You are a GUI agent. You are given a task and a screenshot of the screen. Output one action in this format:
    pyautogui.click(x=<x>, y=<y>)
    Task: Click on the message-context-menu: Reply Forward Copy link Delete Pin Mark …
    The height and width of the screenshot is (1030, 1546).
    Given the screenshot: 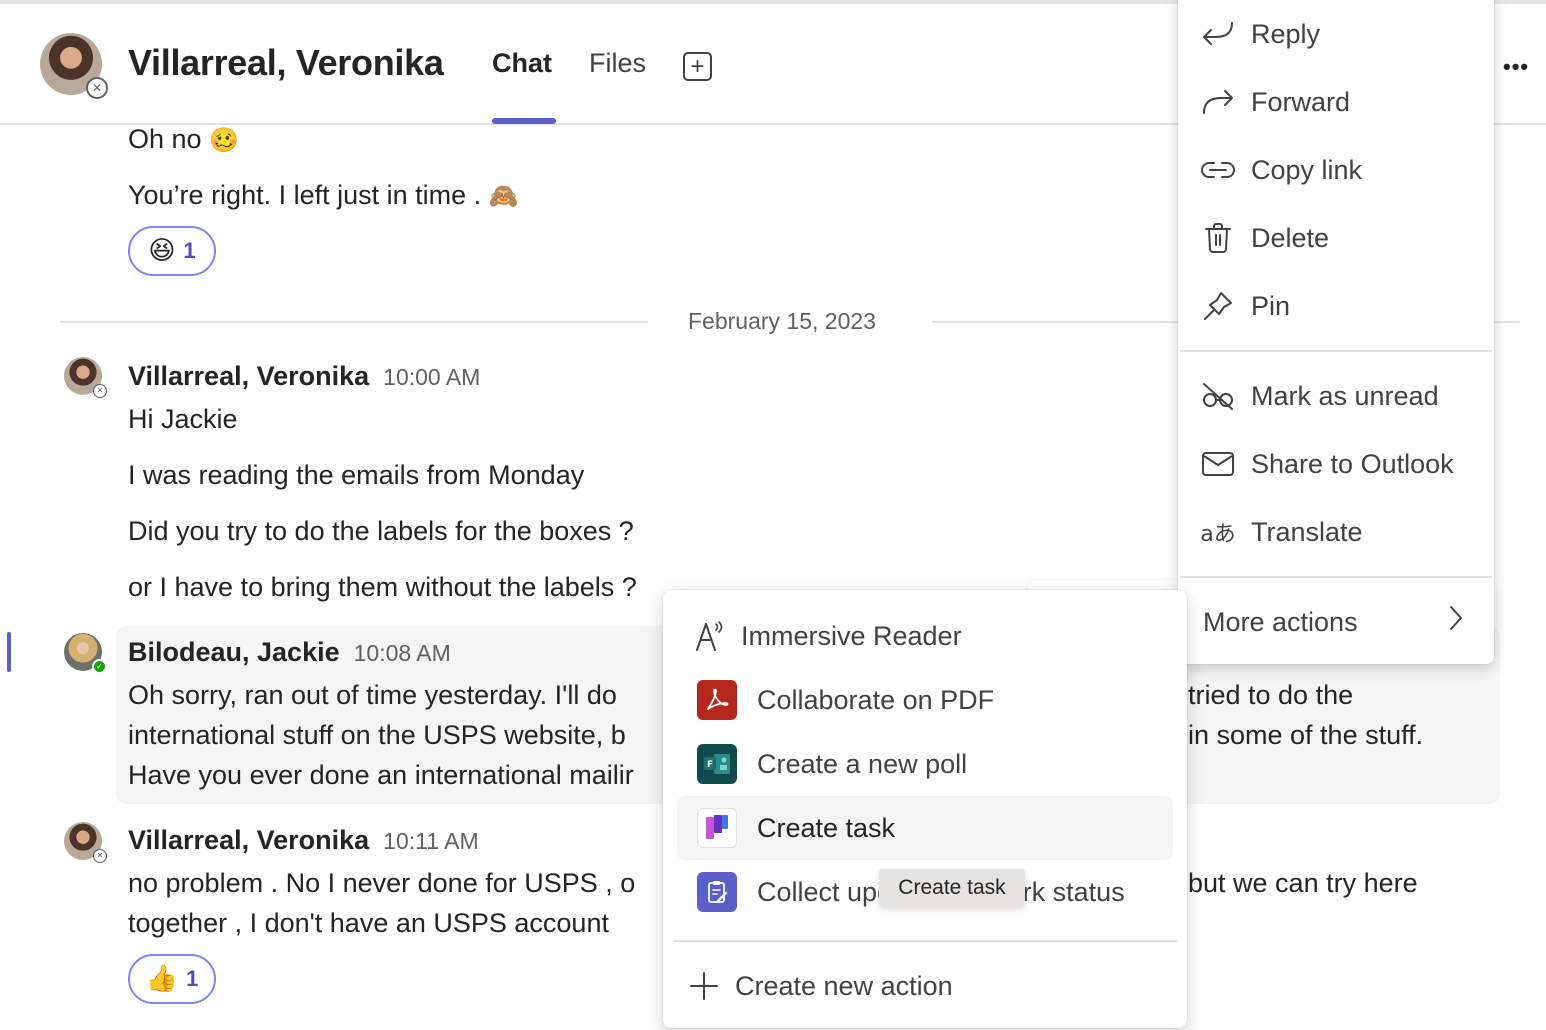 What is the action you would take?
    pyautogui.click(x=1336, y=332)
    